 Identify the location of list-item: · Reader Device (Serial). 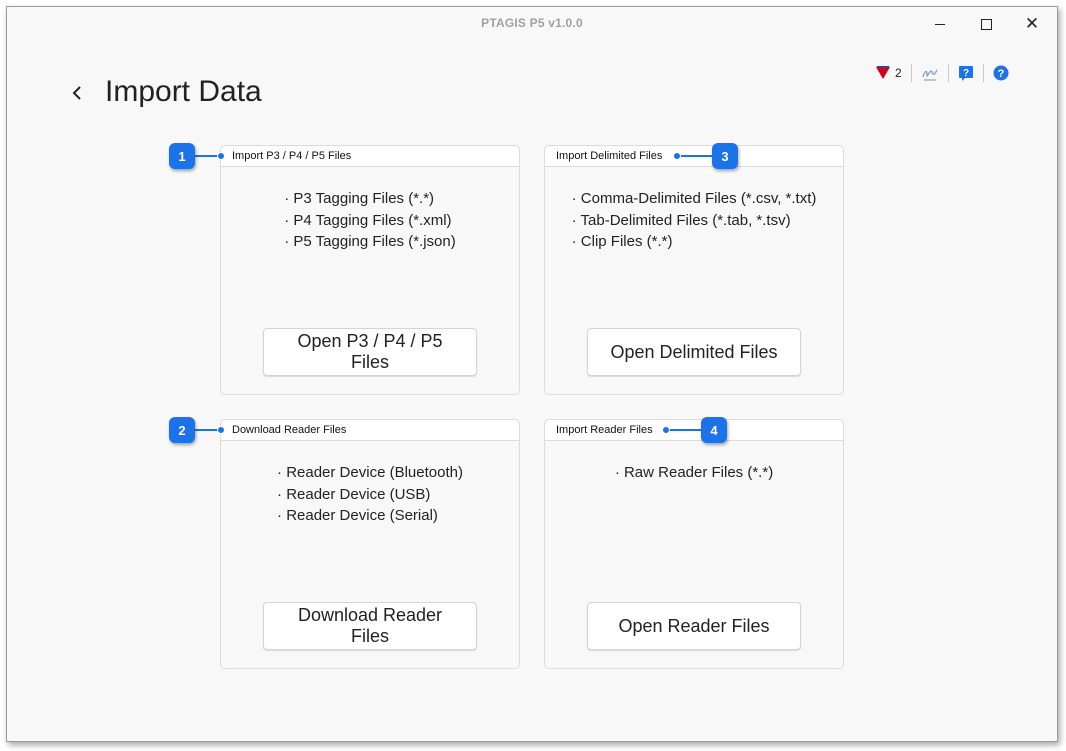
(357, 515).